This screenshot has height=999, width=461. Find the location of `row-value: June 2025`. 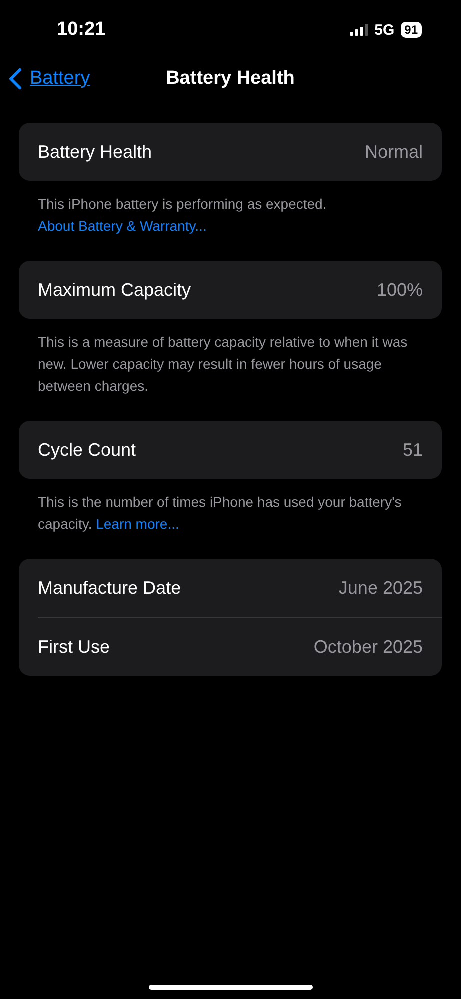

row-value: June 2025 is located at coordinates (380, 588).